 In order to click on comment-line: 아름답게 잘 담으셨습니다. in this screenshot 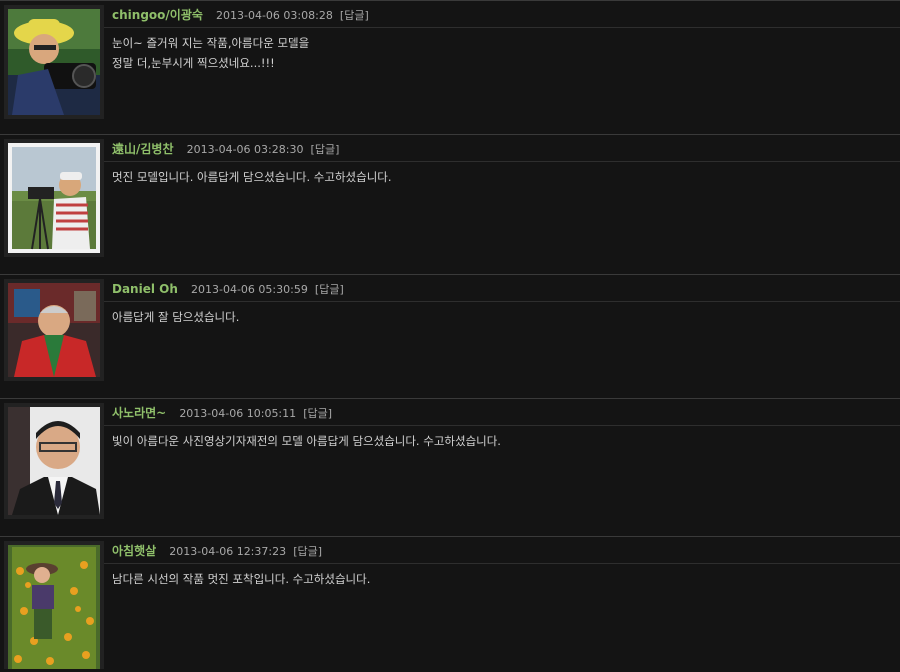, I will do `click(176, 317)`.